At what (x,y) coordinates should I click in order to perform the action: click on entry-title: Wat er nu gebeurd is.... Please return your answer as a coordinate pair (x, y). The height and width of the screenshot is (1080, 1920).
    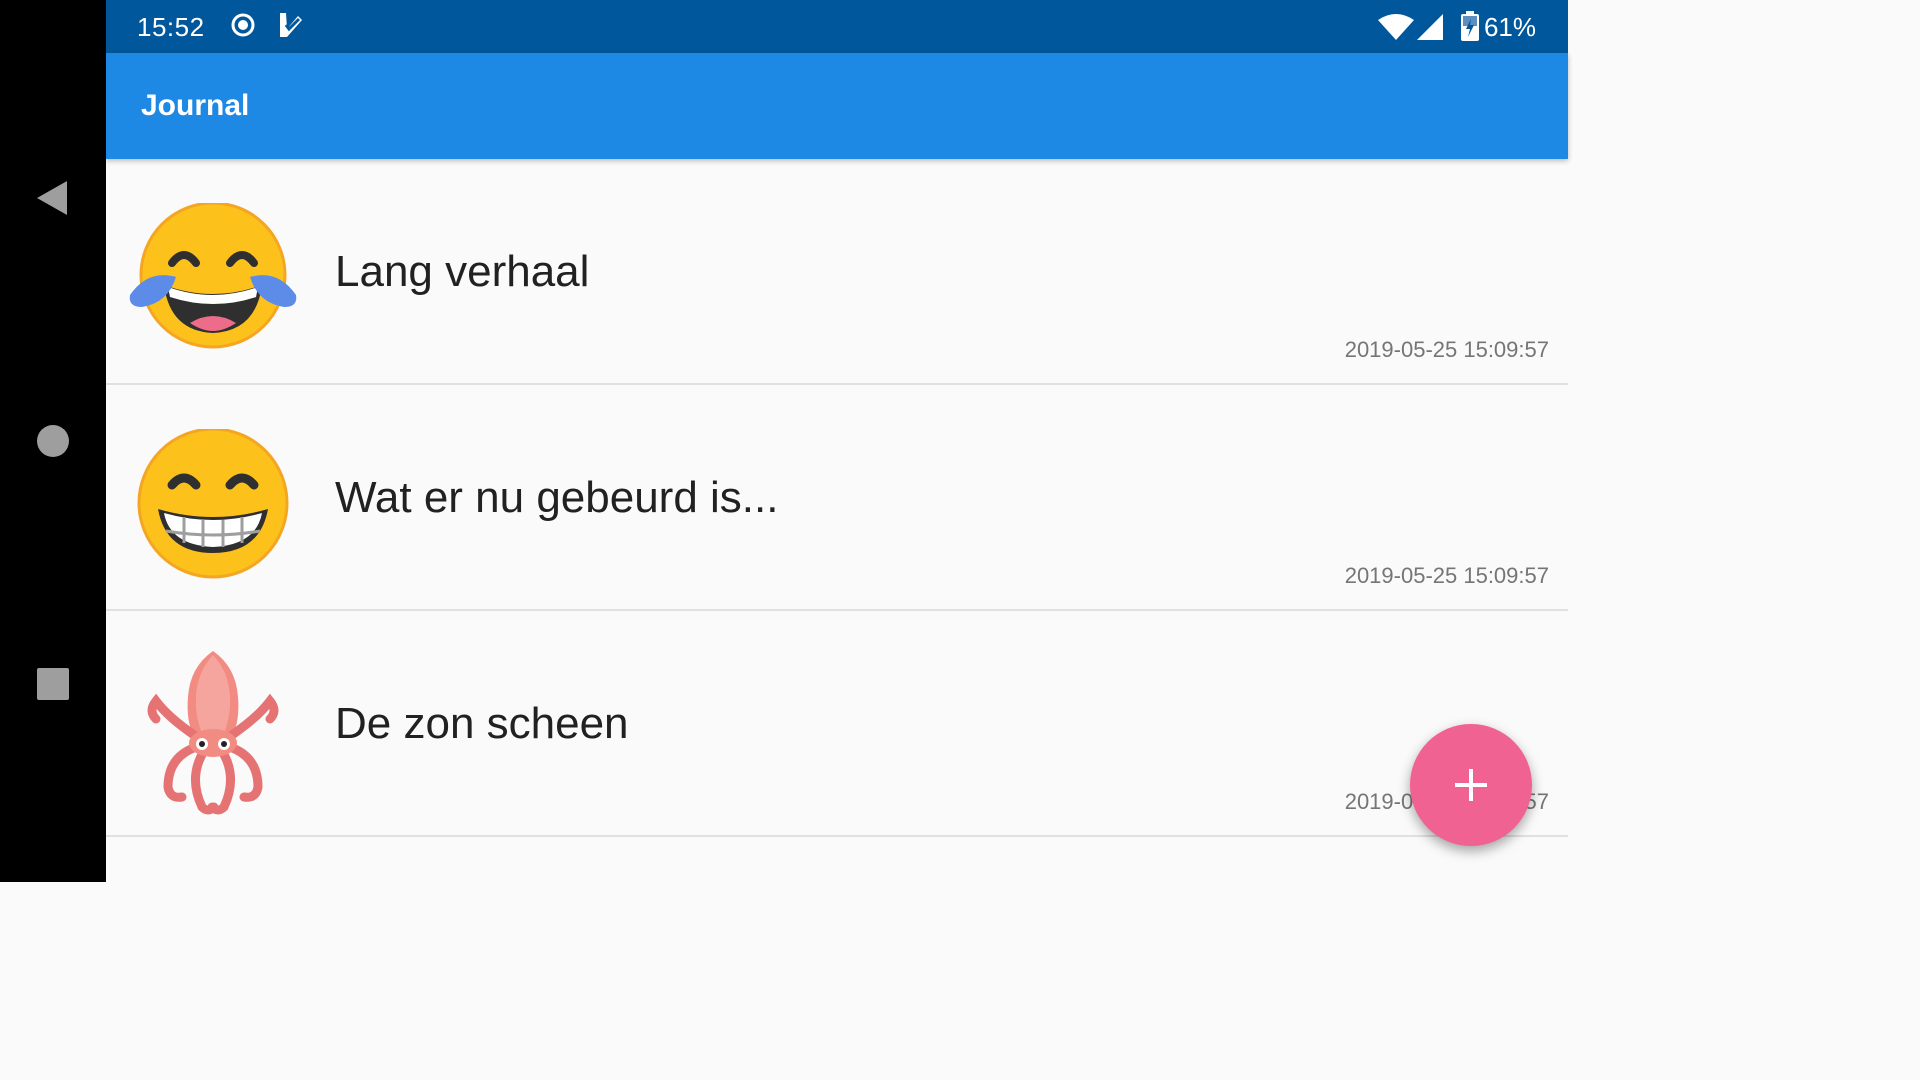
    Looking at the image, I should click on (557, 497).